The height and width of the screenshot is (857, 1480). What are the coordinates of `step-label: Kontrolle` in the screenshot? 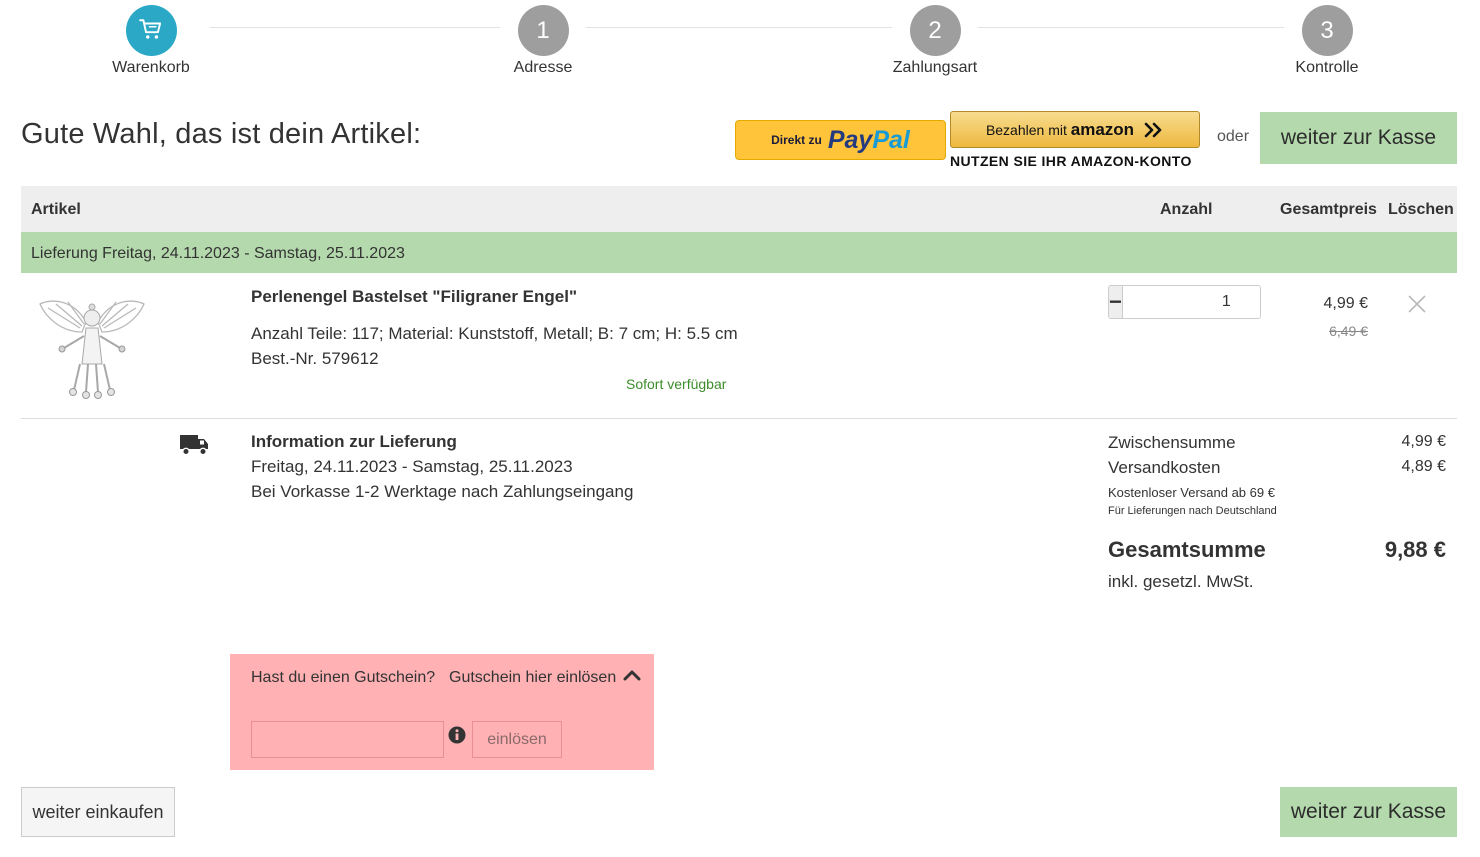 It's located at (1327, 67).